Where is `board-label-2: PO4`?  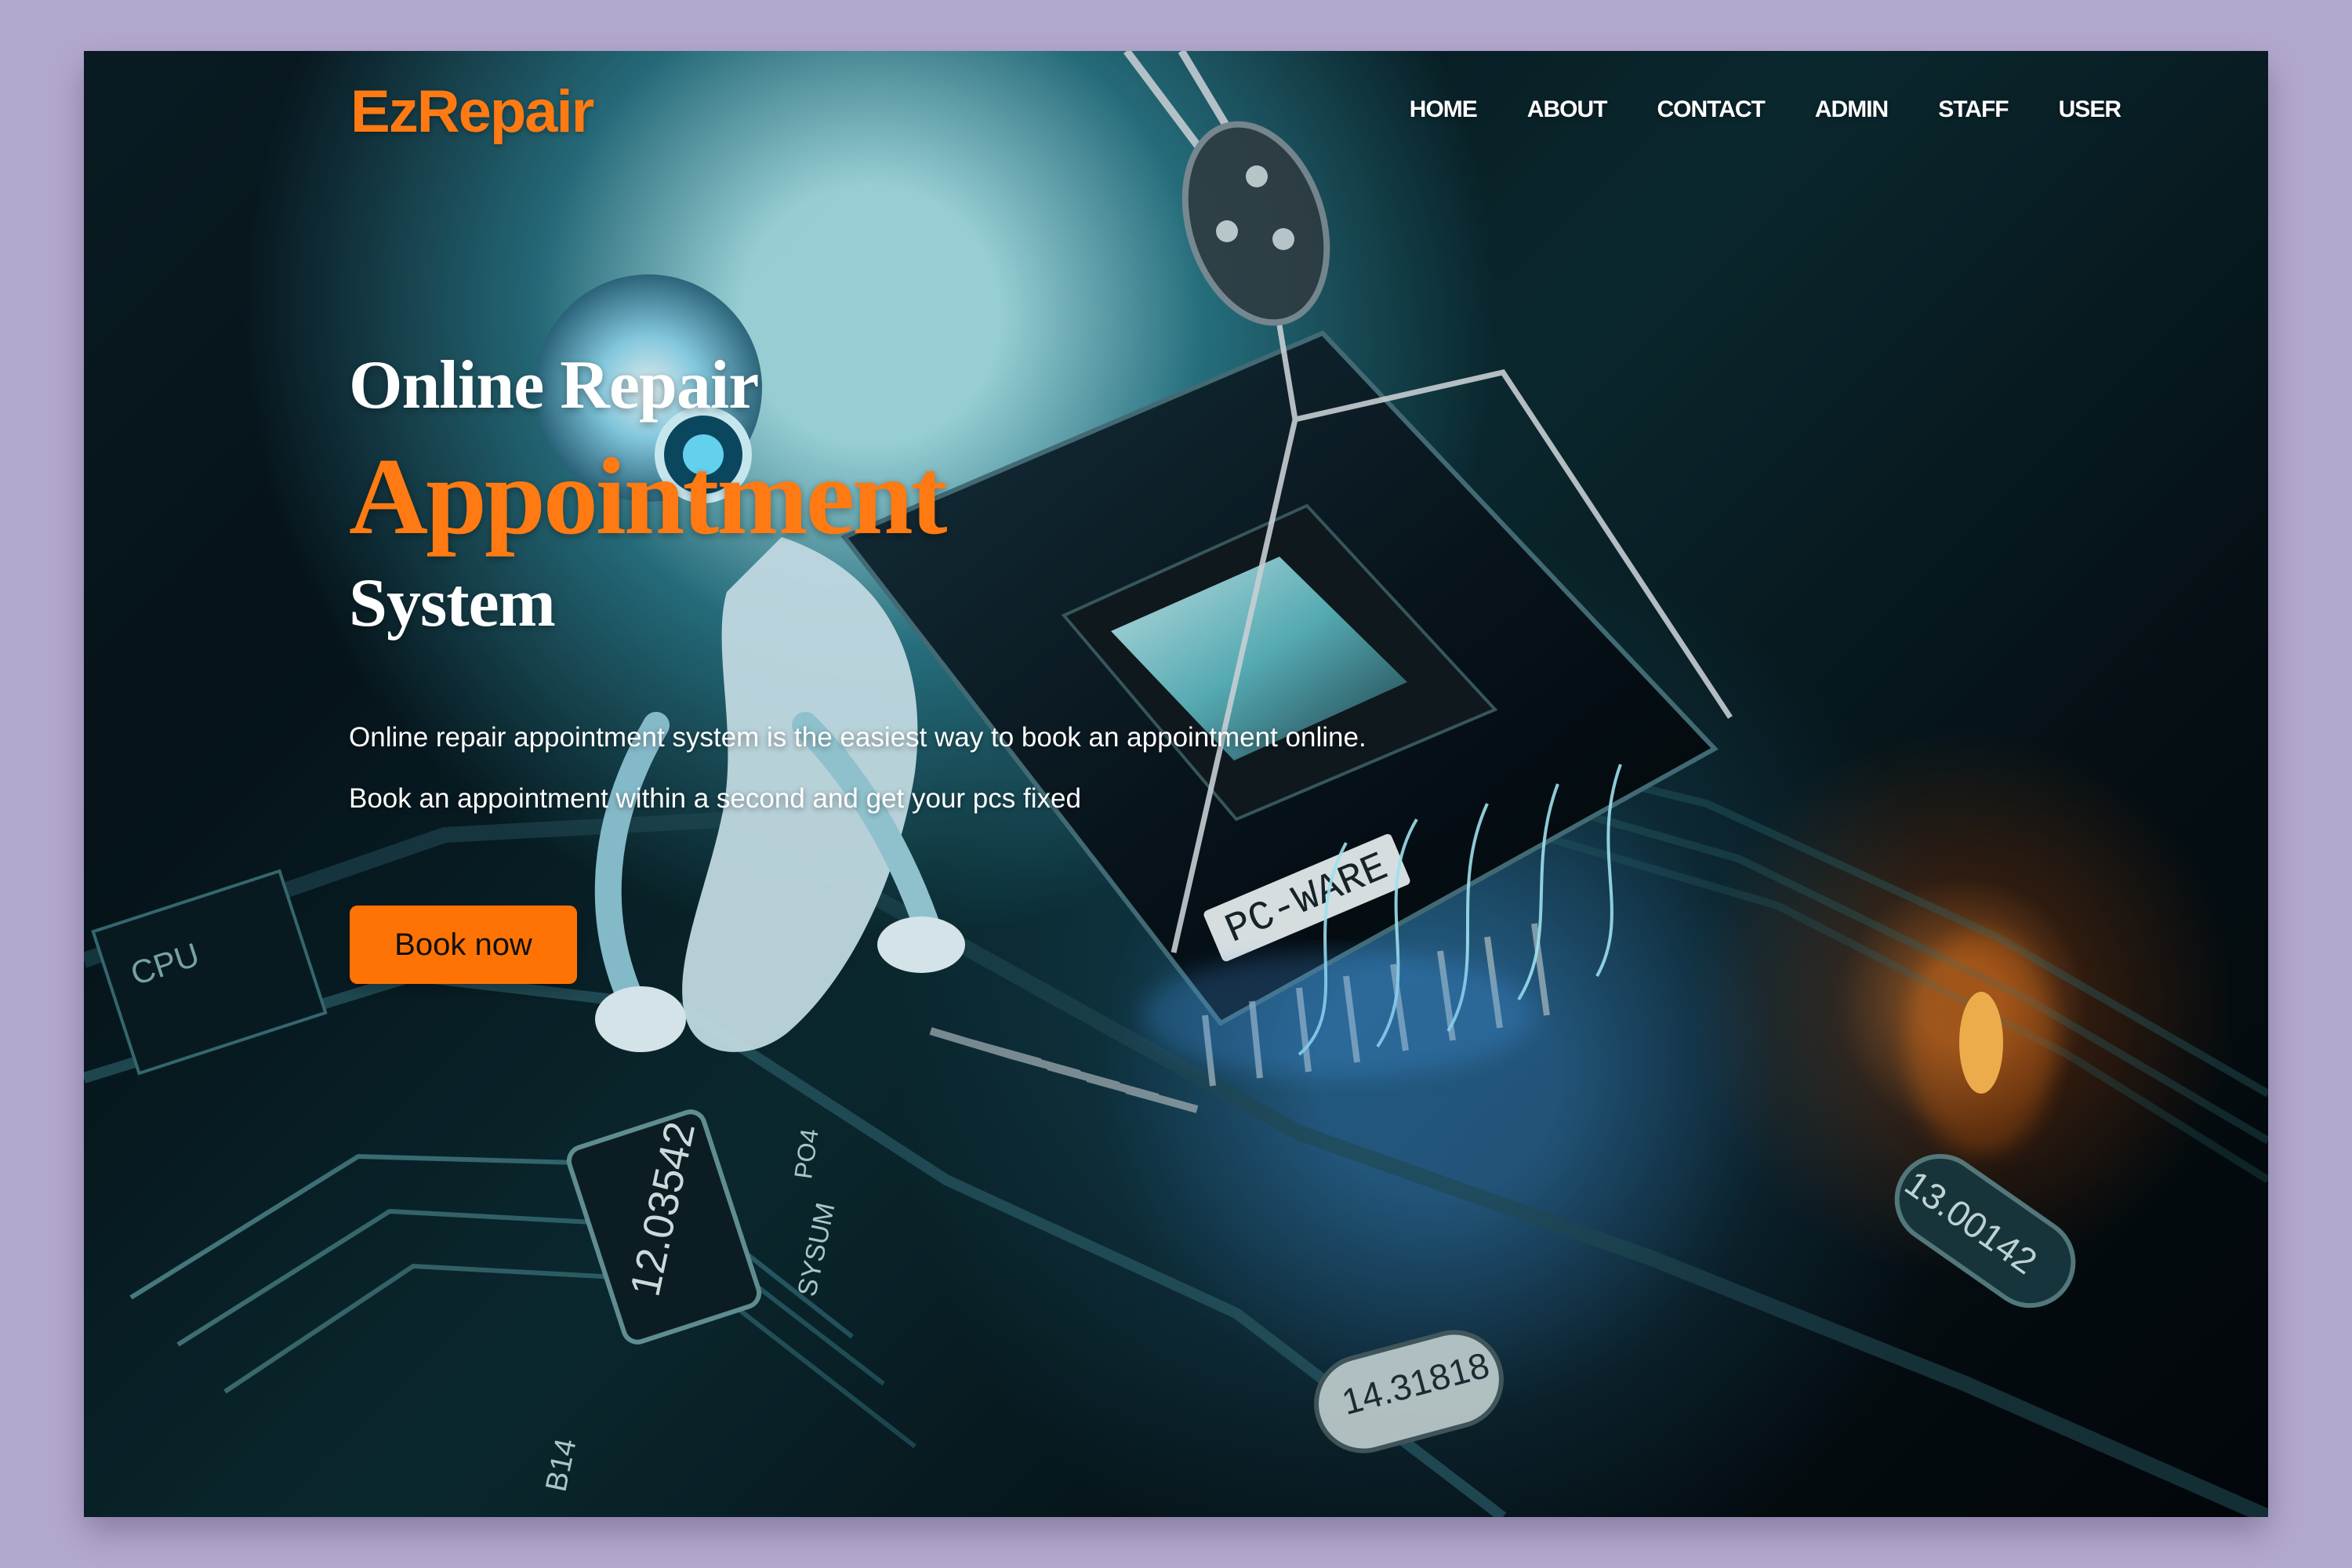
board-label-2: PO4 is located at coordinates (806, 1153).